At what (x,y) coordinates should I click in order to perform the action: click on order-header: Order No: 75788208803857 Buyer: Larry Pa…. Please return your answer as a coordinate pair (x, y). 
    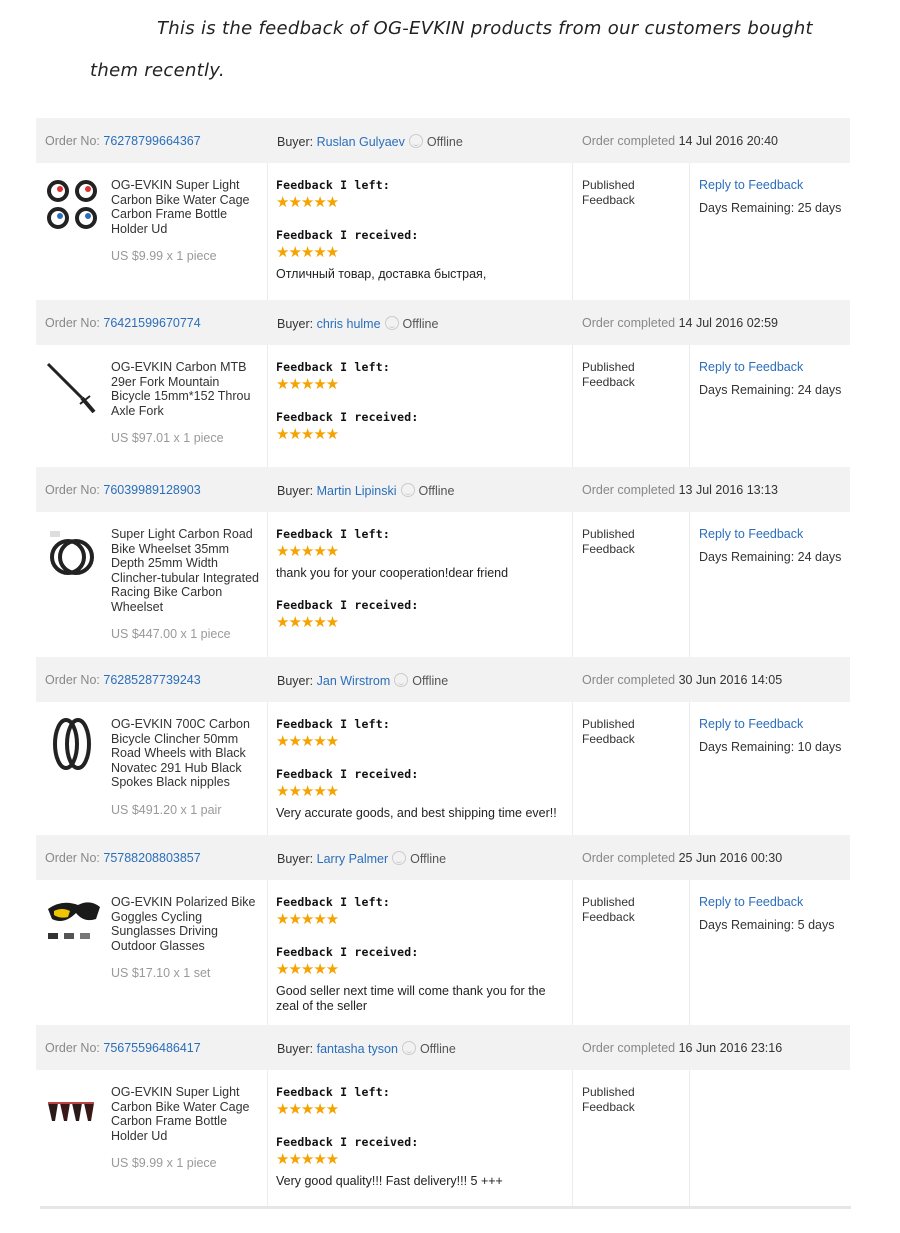
    Looking at the image, I should click on (443, 857).